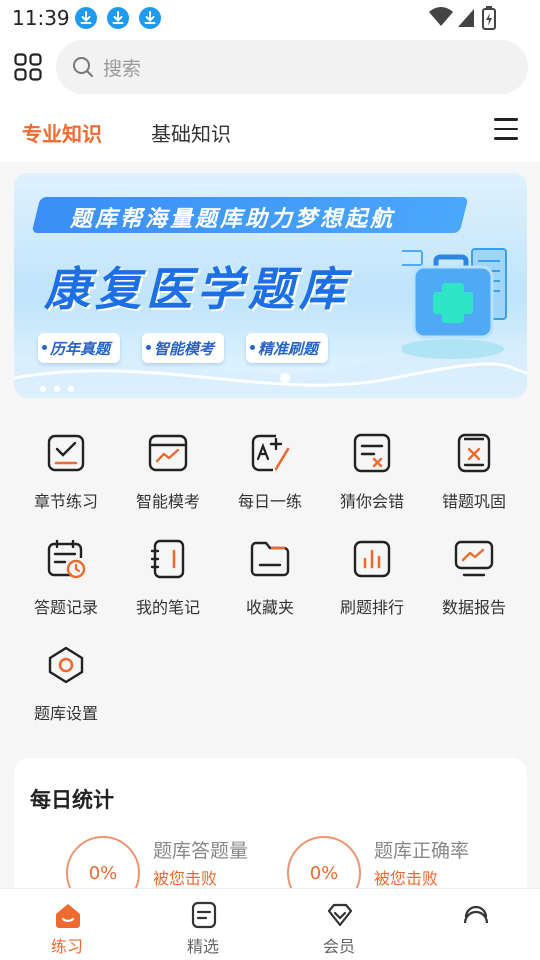 This screenshot has width=540, height=960. Describe the element at coordinates (441, 16) in the screenshot. I see `wifi-icon` at that location.